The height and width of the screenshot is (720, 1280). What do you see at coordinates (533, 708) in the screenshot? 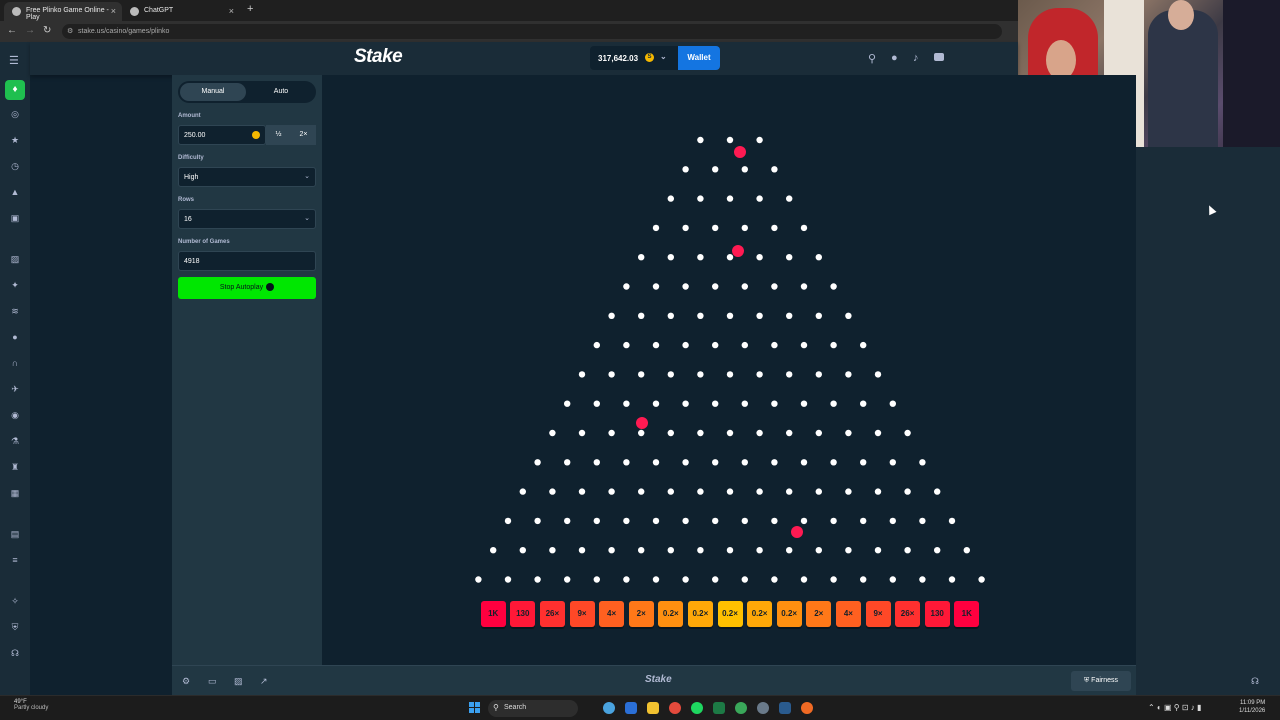
I see `taskbar-search: ⚲ Search` at bounding box center [533, 708].